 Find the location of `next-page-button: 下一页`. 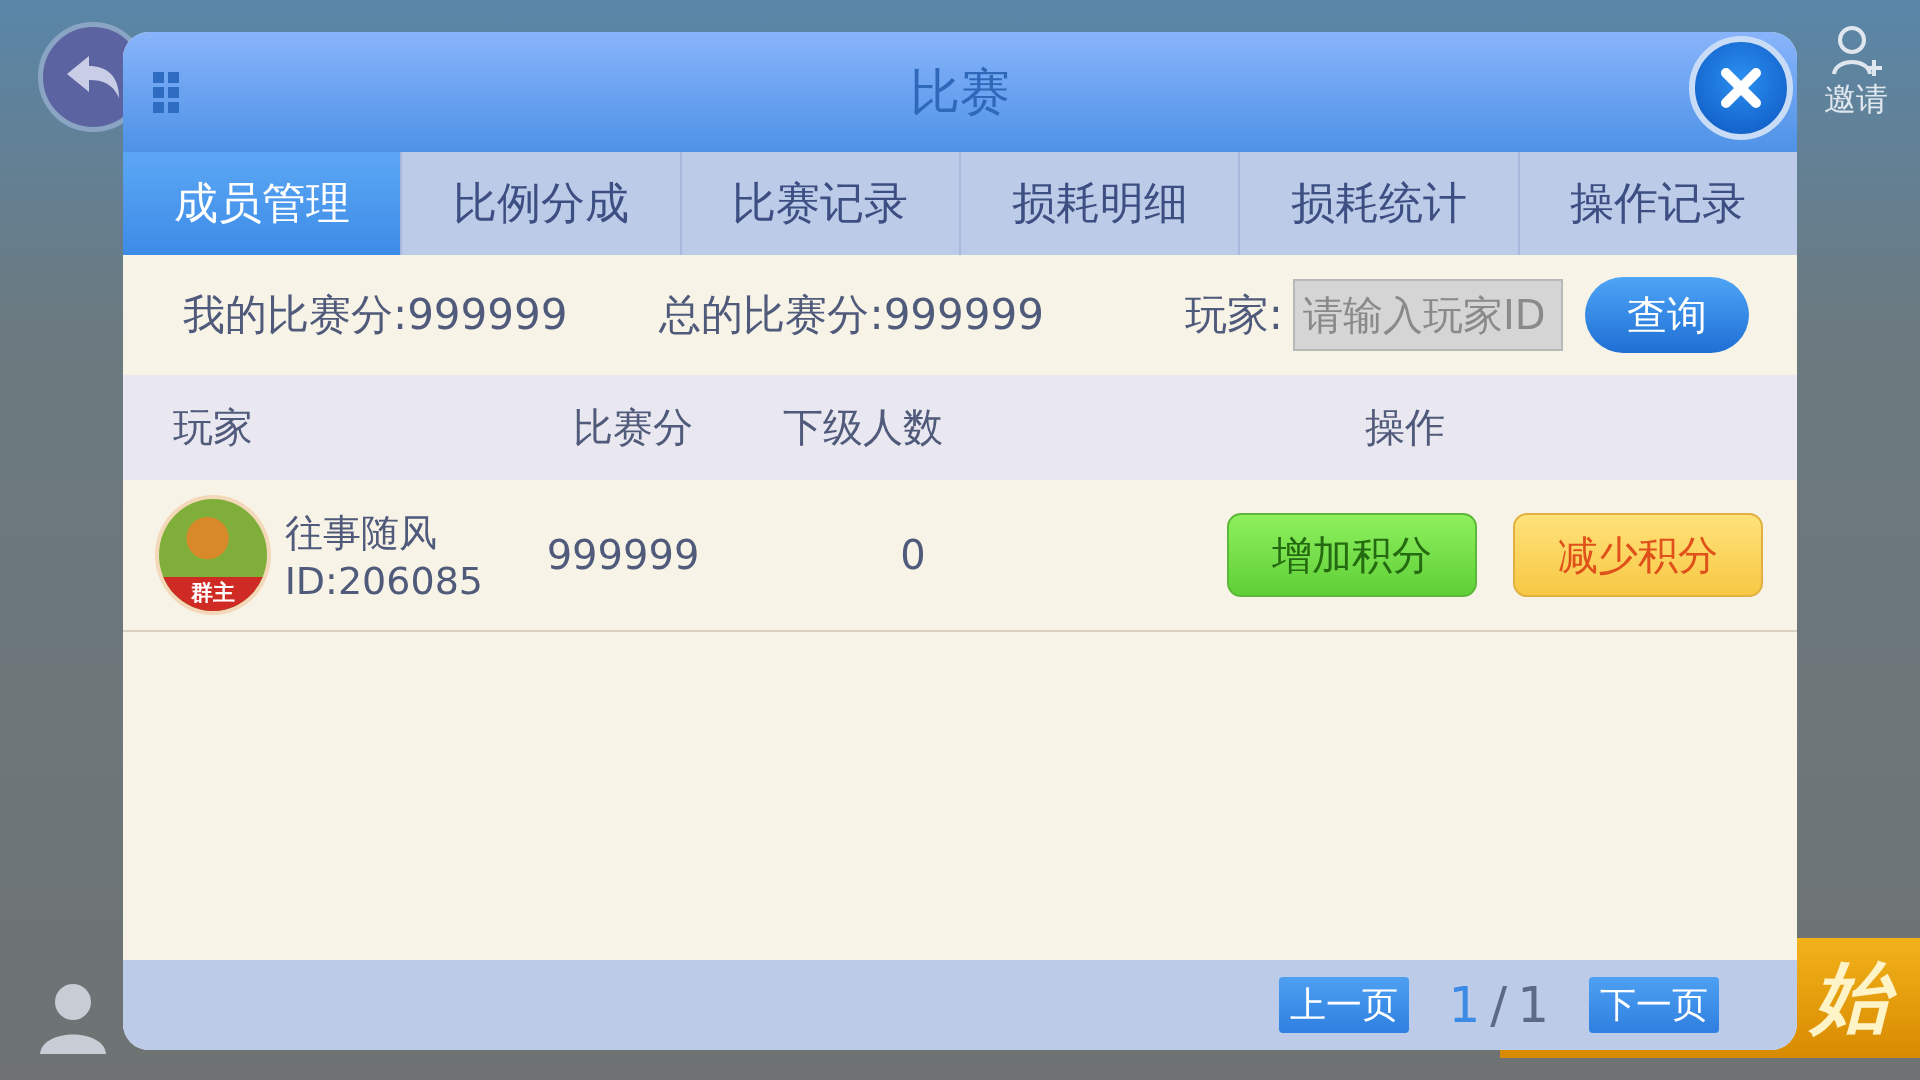

next-page-button: 下一页 is located at coordinates (1654, 1005).